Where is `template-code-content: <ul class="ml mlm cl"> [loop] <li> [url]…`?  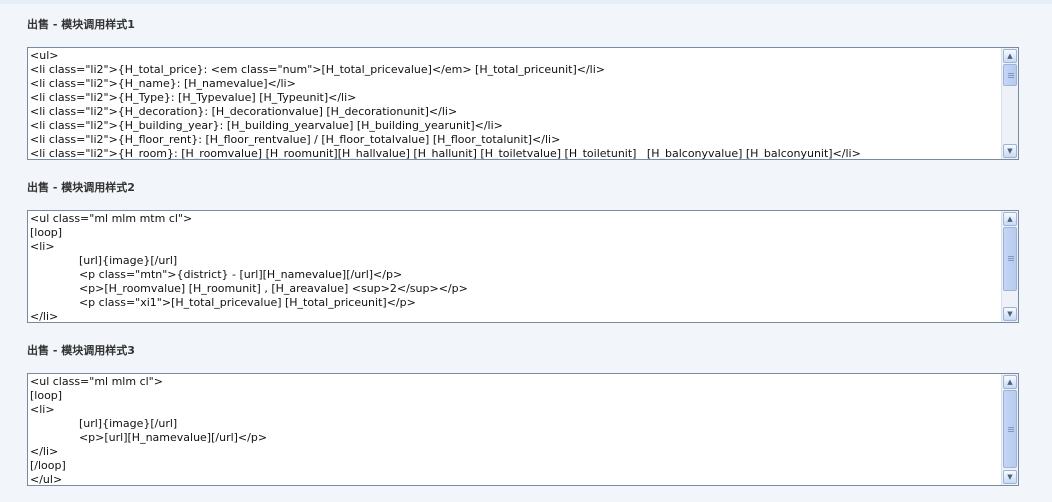
template-code-content: <ul class="ml mlm cl"> [loop] <li> [url]… is located at coordinates (149, 430).